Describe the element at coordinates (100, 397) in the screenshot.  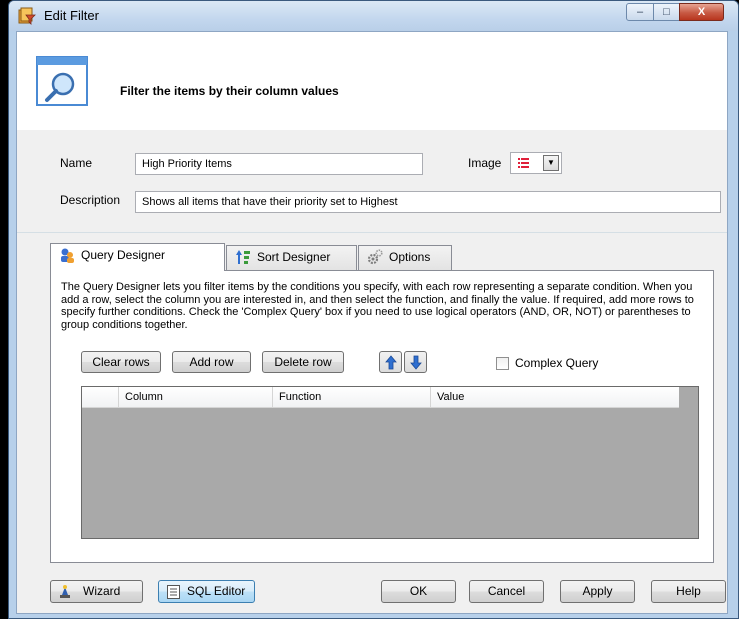
I see `grid-row-header-cell` at that location.